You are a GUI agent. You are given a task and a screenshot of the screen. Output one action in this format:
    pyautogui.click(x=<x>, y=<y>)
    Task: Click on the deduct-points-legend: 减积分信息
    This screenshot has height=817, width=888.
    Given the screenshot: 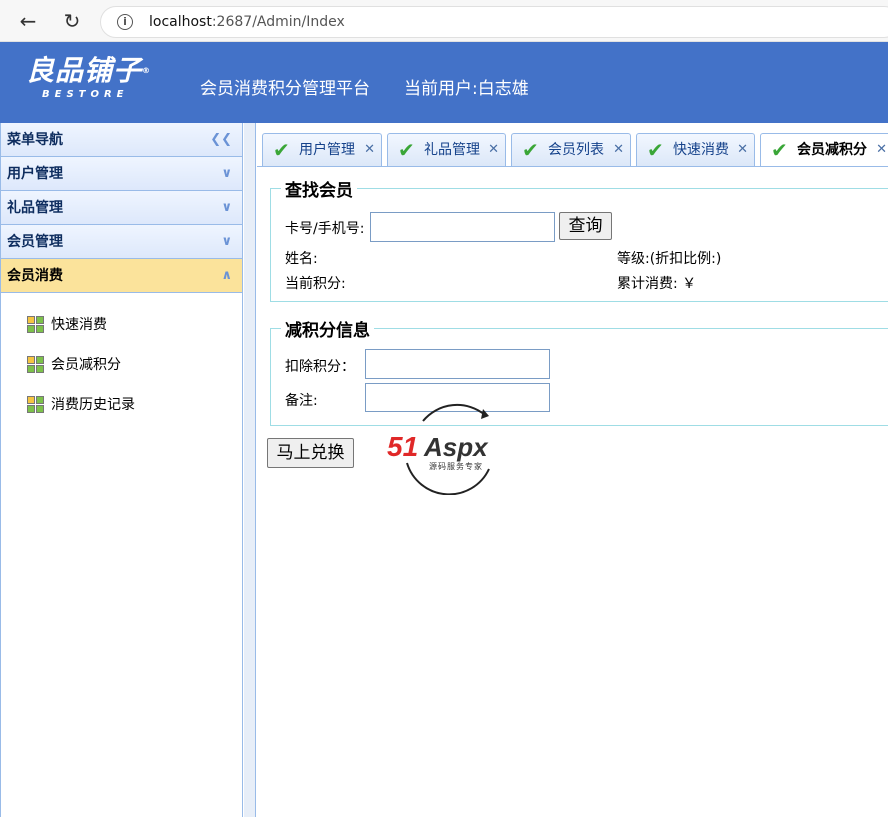 What is the action you would take?
    pyautogui.click(x=327, y=331)
    